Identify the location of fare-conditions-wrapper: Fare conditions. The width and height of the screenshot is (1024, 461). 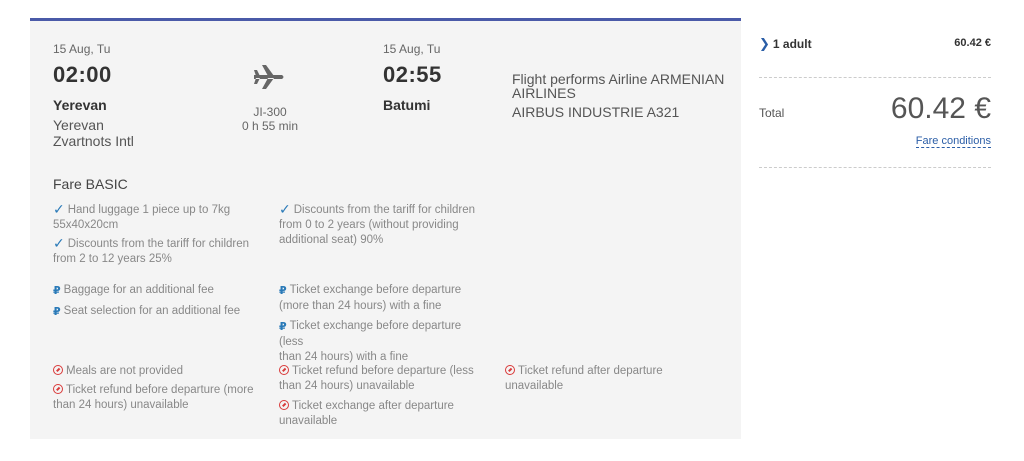
(920, 140).